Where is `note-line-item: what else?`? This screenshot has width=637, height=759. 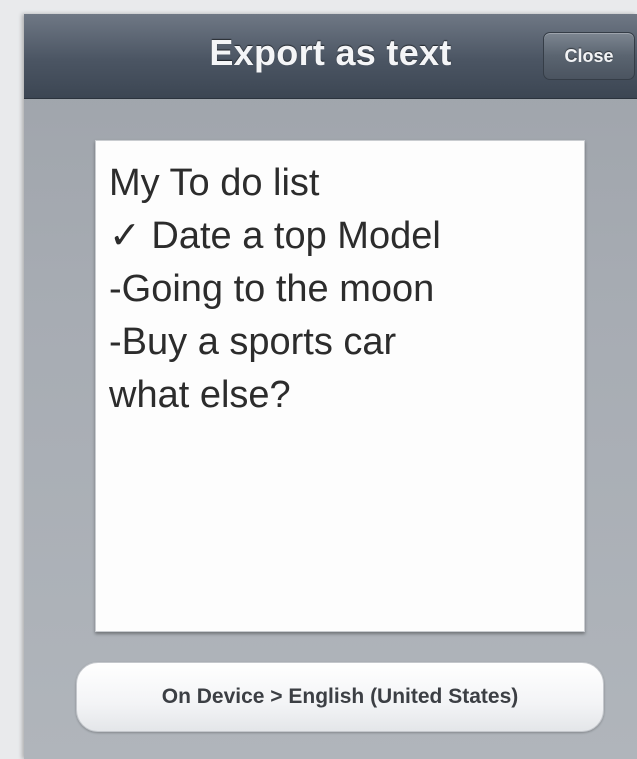
note-line-item: what else? is located at coordinates (200, 395).